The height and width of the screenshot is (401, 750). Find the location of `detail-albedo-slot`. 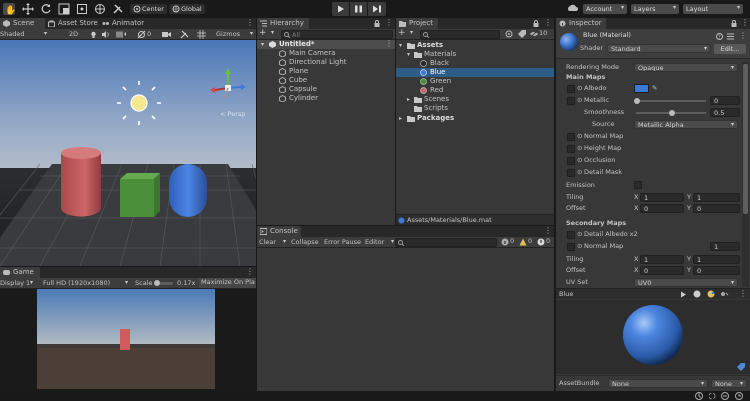

detail-albedo-slot is located at coordinates (571, 235).